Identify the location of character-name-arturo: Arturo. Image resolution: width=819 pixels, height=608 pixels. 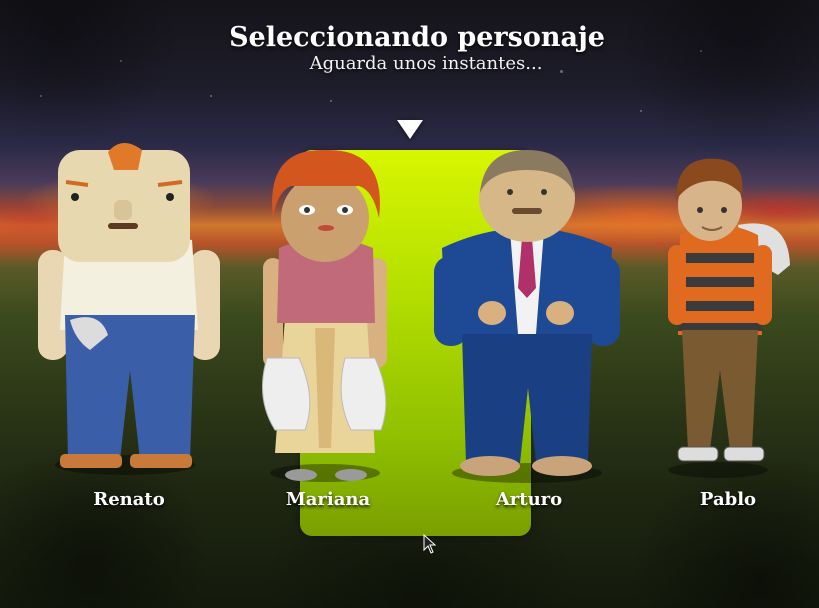
(529, 499).